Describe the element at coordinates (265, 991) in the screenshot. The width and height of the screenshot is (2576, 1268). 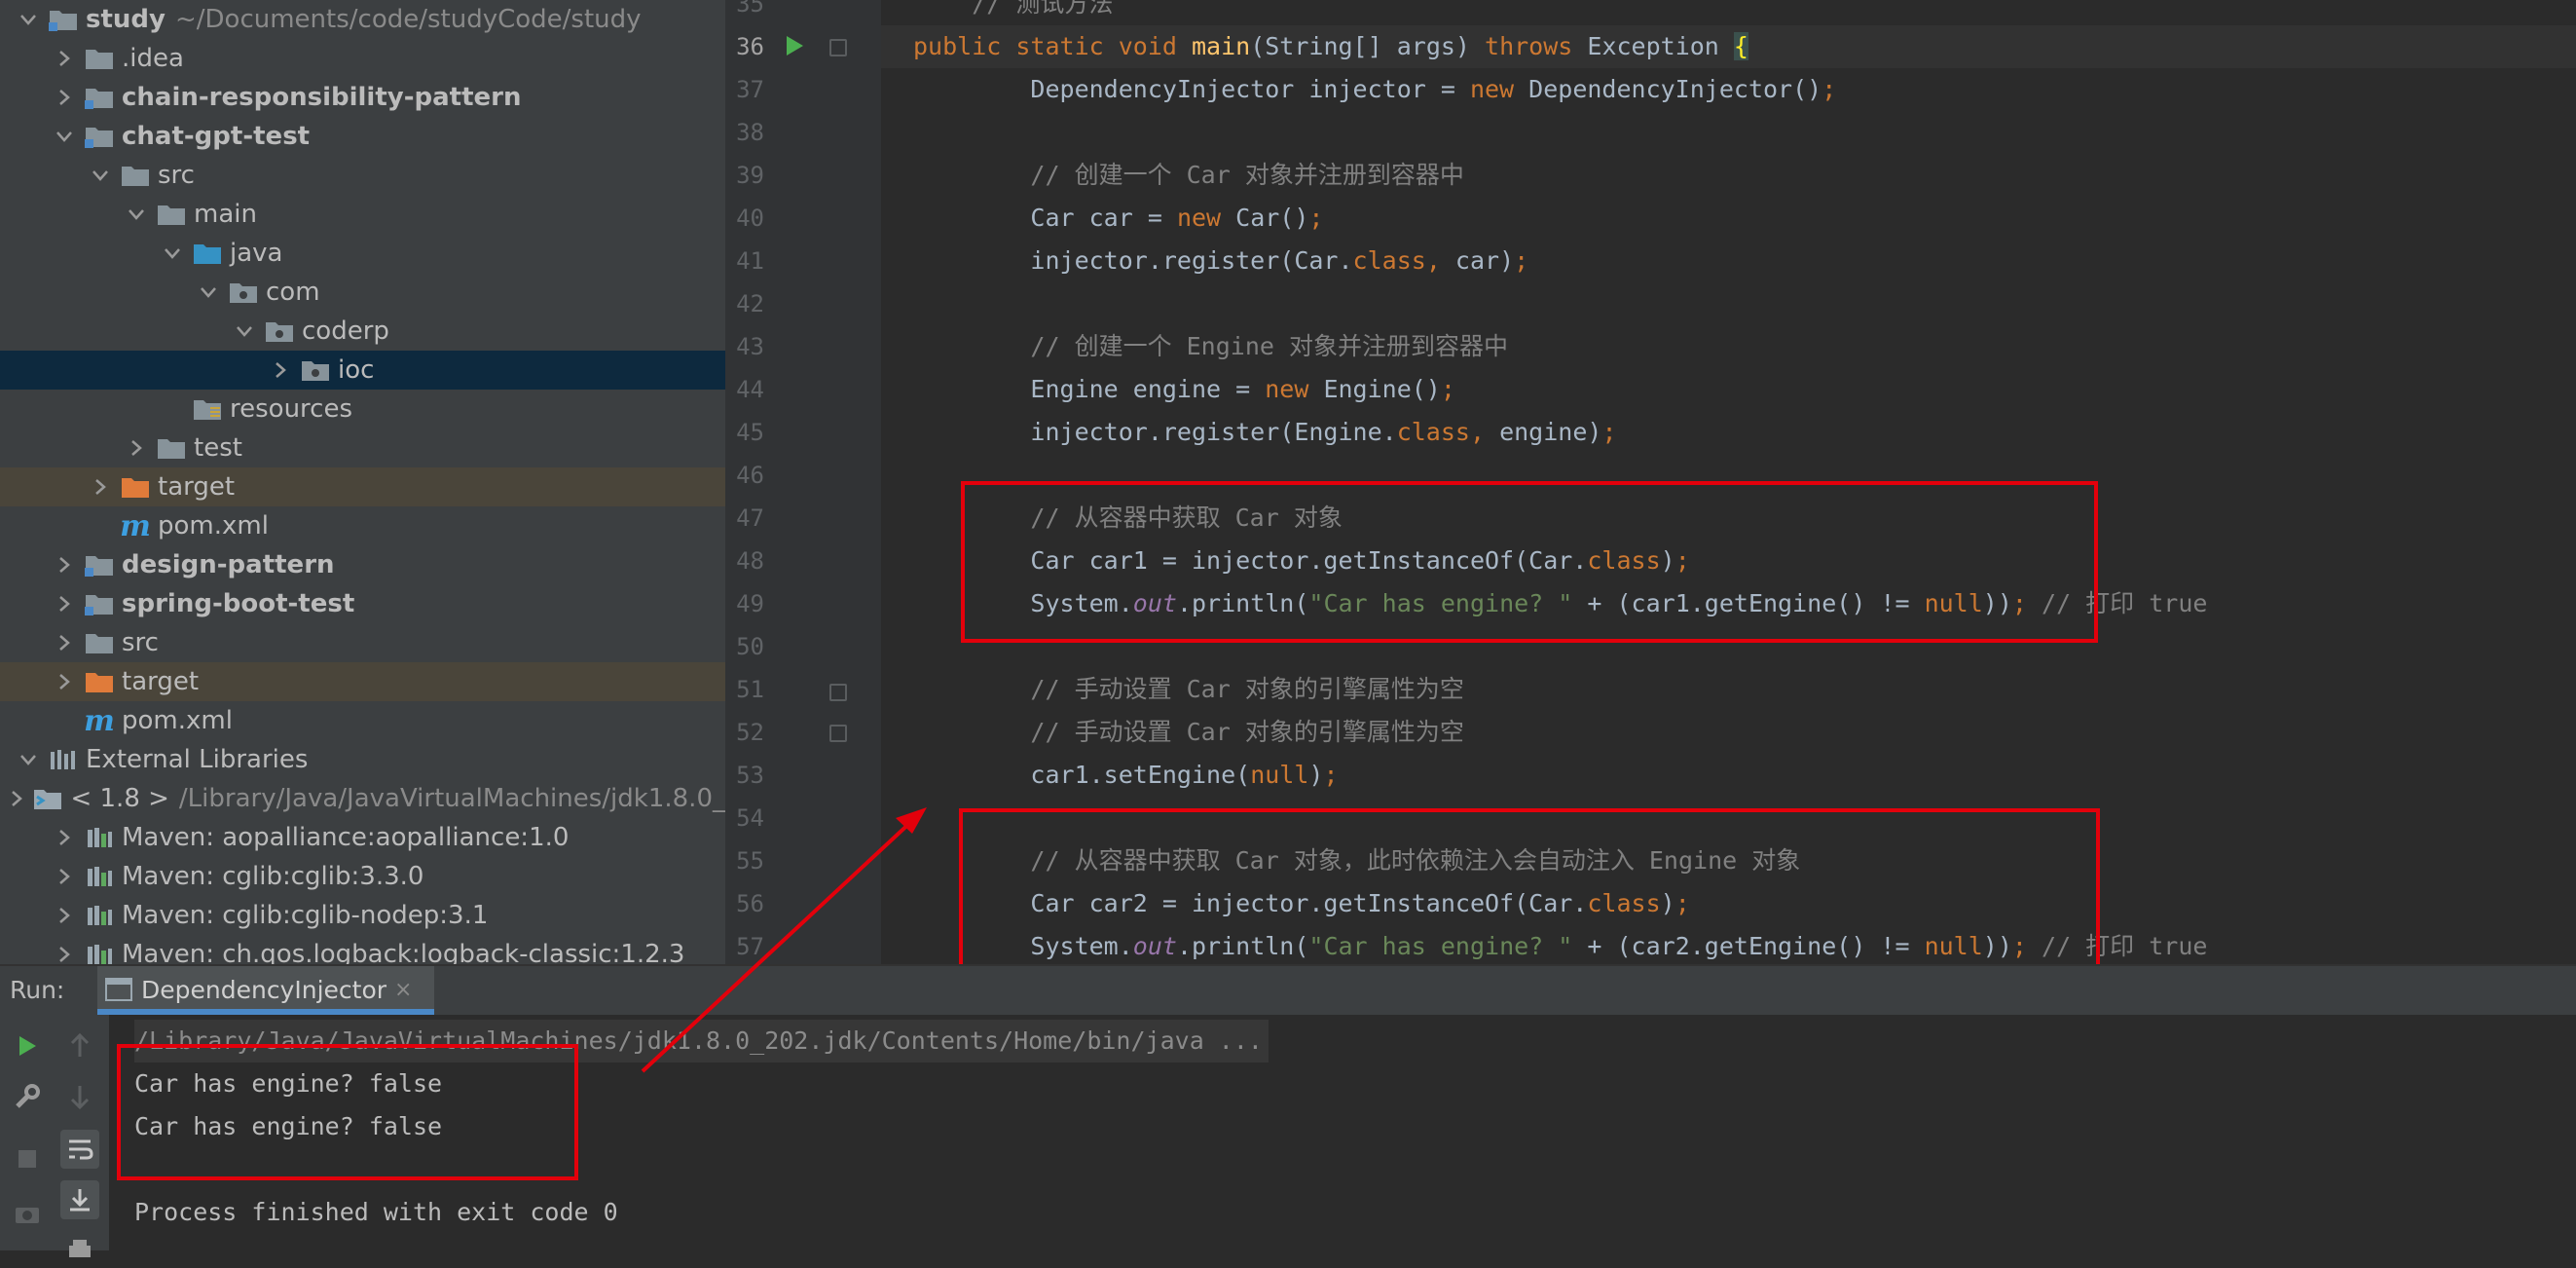
I see `run-tab-dependencyinjector: DependencyInjector ×` at that location.